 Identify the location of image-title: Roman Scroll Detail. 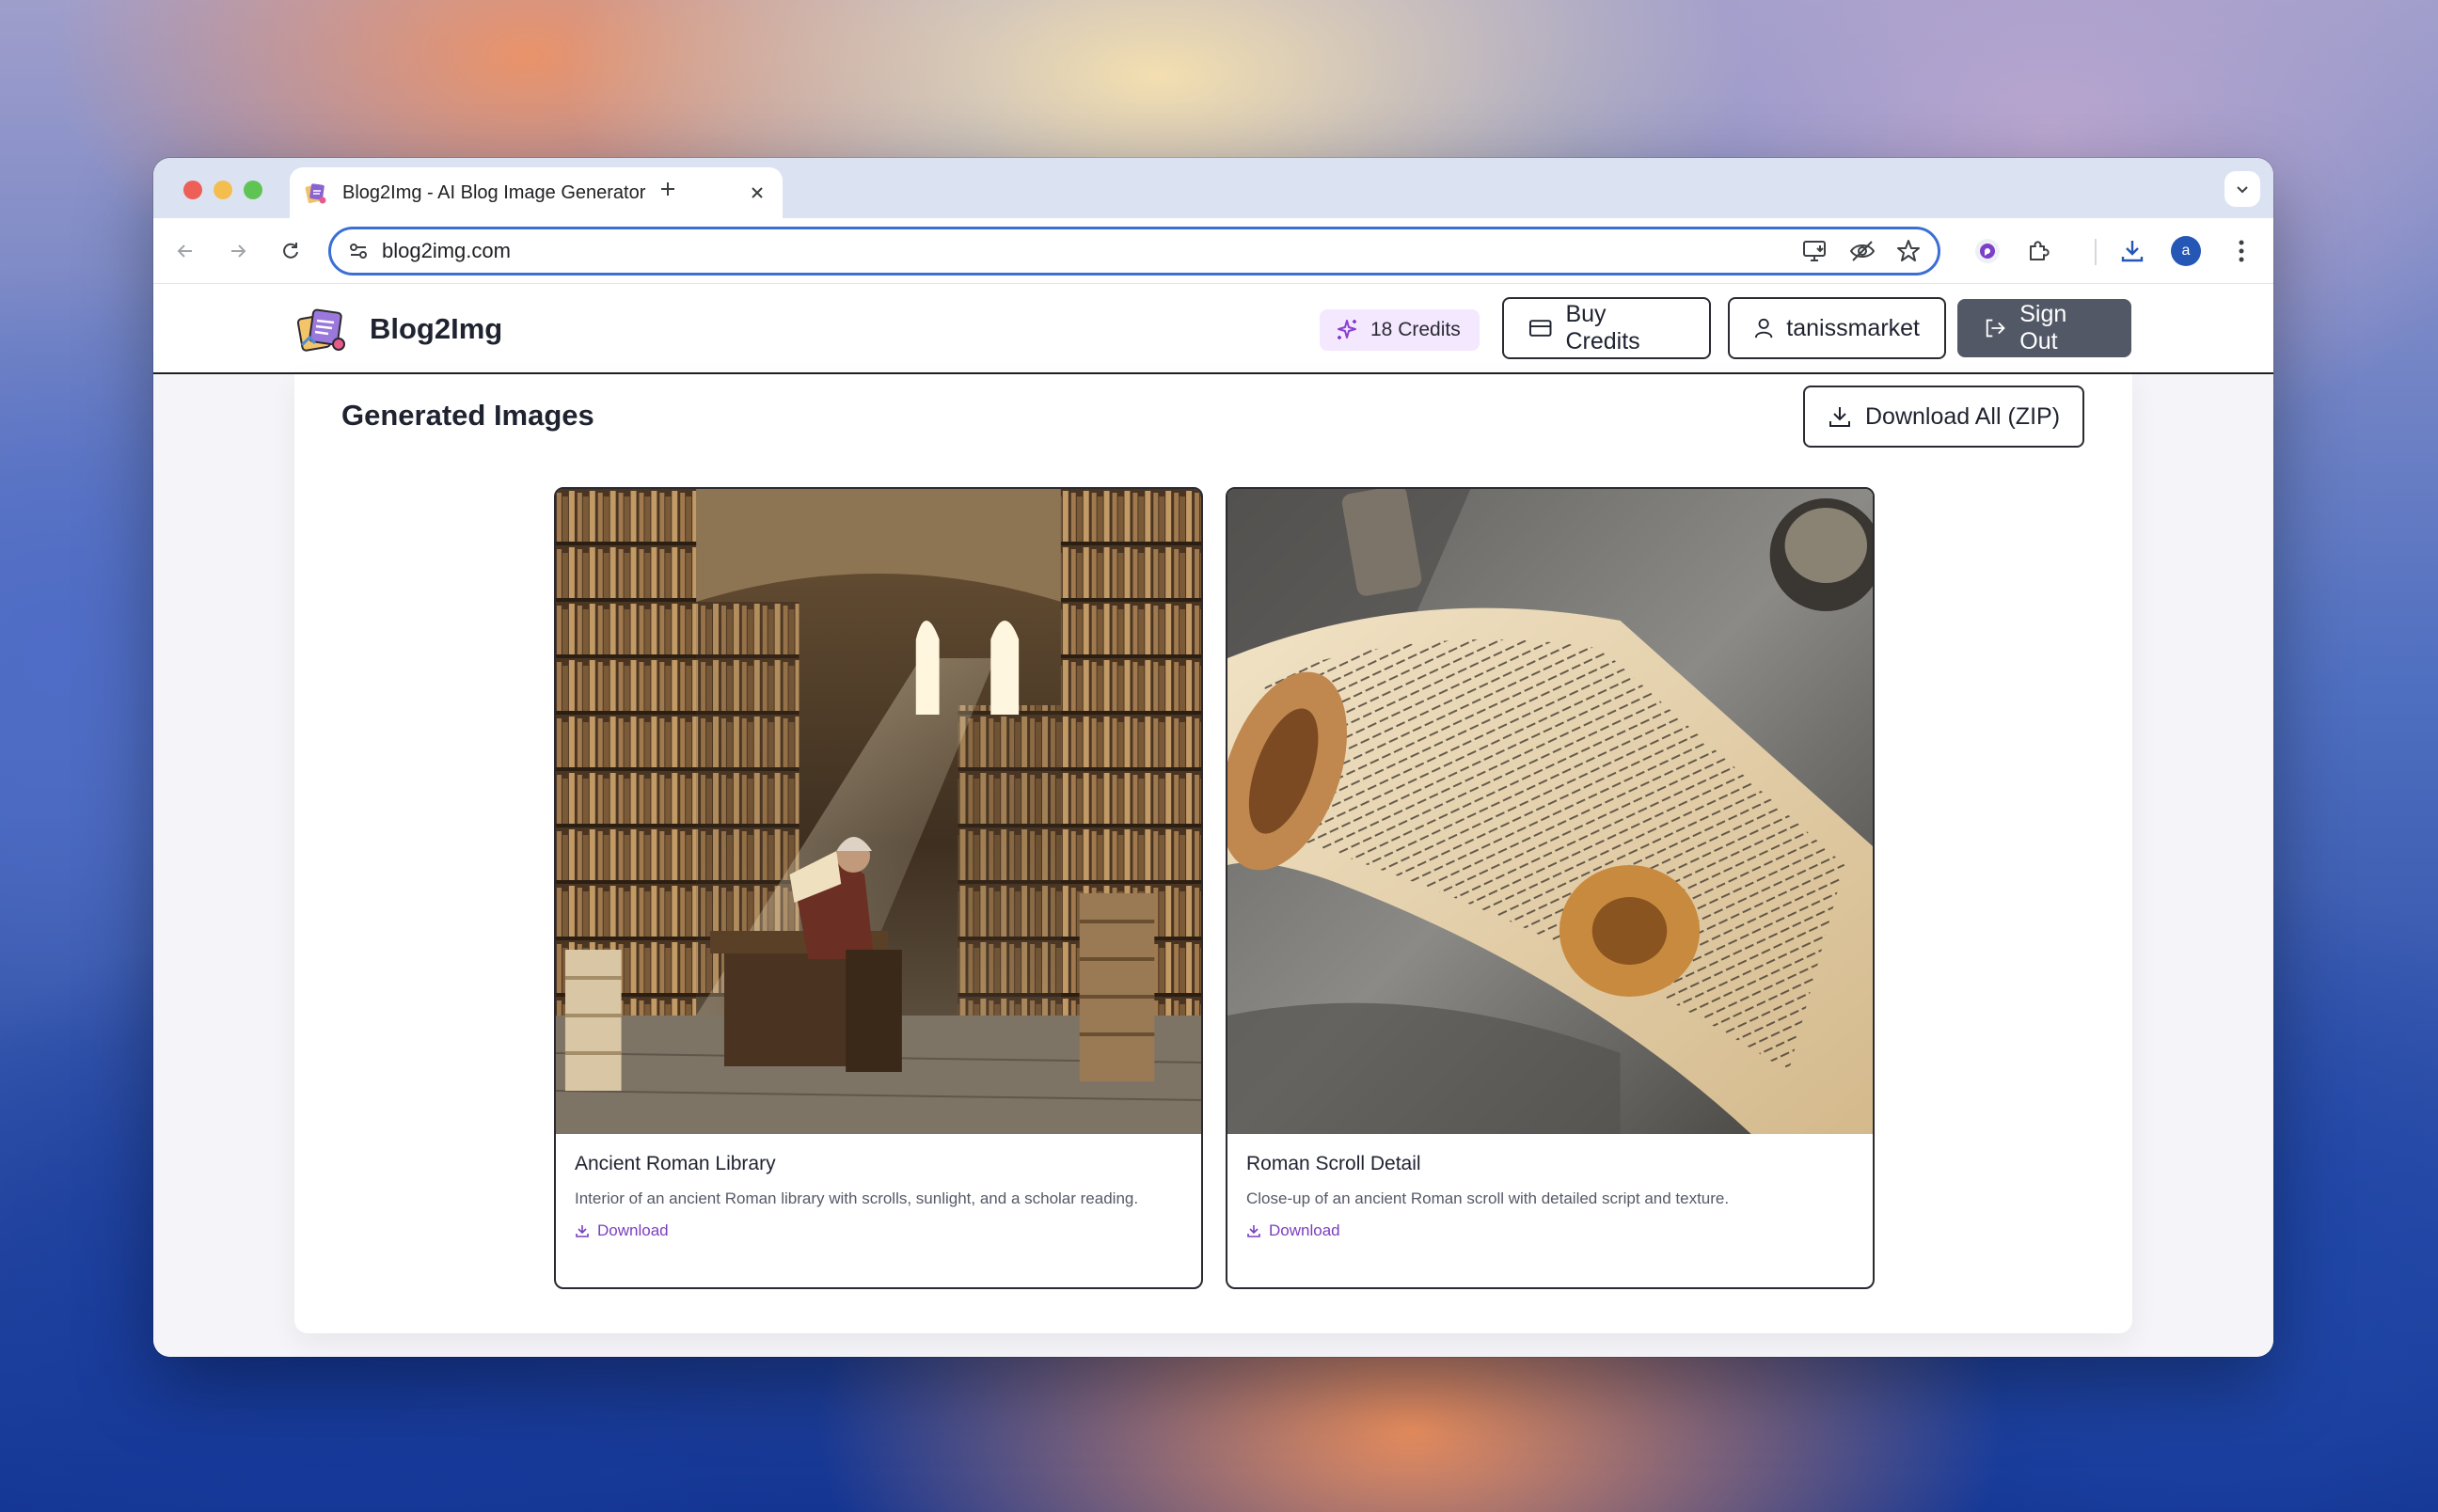
(1333, 1163).